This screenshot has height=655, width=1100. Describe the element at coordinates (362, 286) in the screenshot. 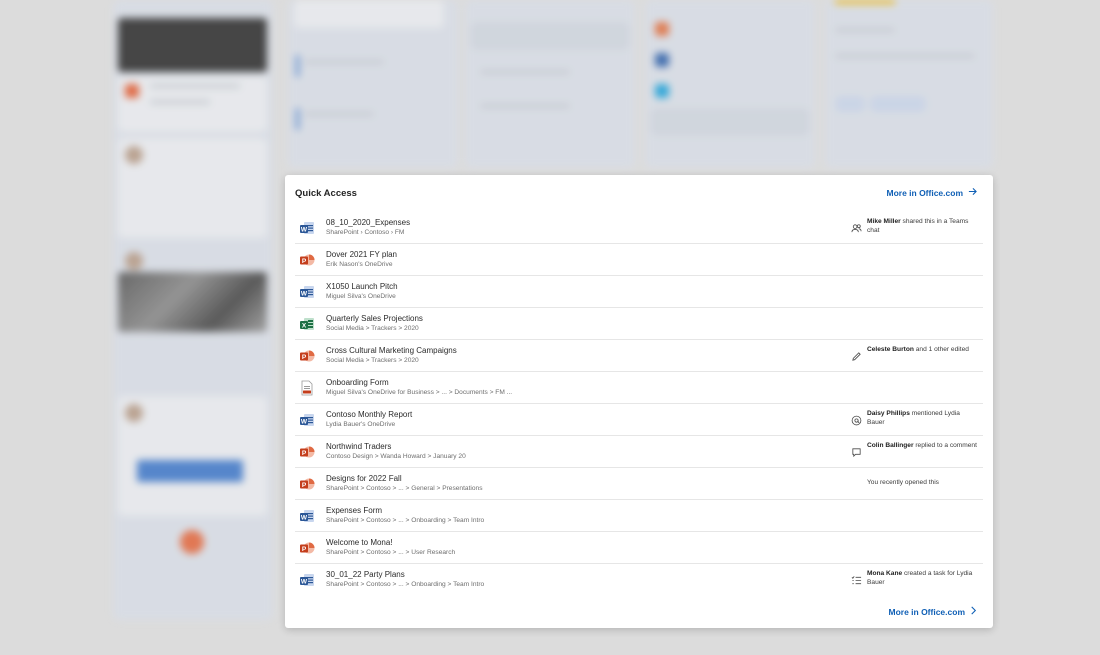

I see `file-name: X1050 Launch Pitch` at that location.